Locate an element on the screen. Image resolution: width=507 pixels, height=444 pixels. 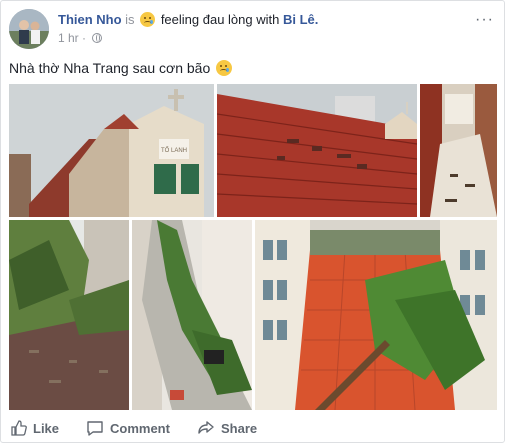
photo-church-with-damaged-roof: TỔ LANH is located at coordinates (111, 150).